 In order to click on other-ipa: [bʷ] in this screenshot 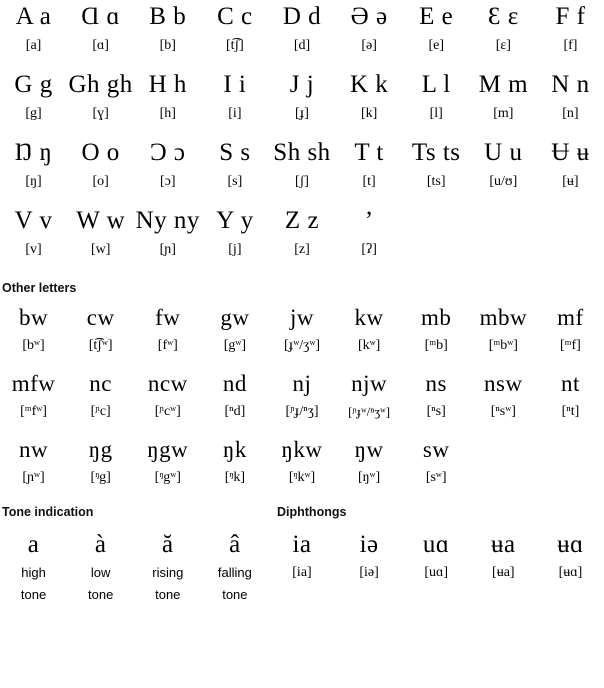, I will do `click(33, 345)`.